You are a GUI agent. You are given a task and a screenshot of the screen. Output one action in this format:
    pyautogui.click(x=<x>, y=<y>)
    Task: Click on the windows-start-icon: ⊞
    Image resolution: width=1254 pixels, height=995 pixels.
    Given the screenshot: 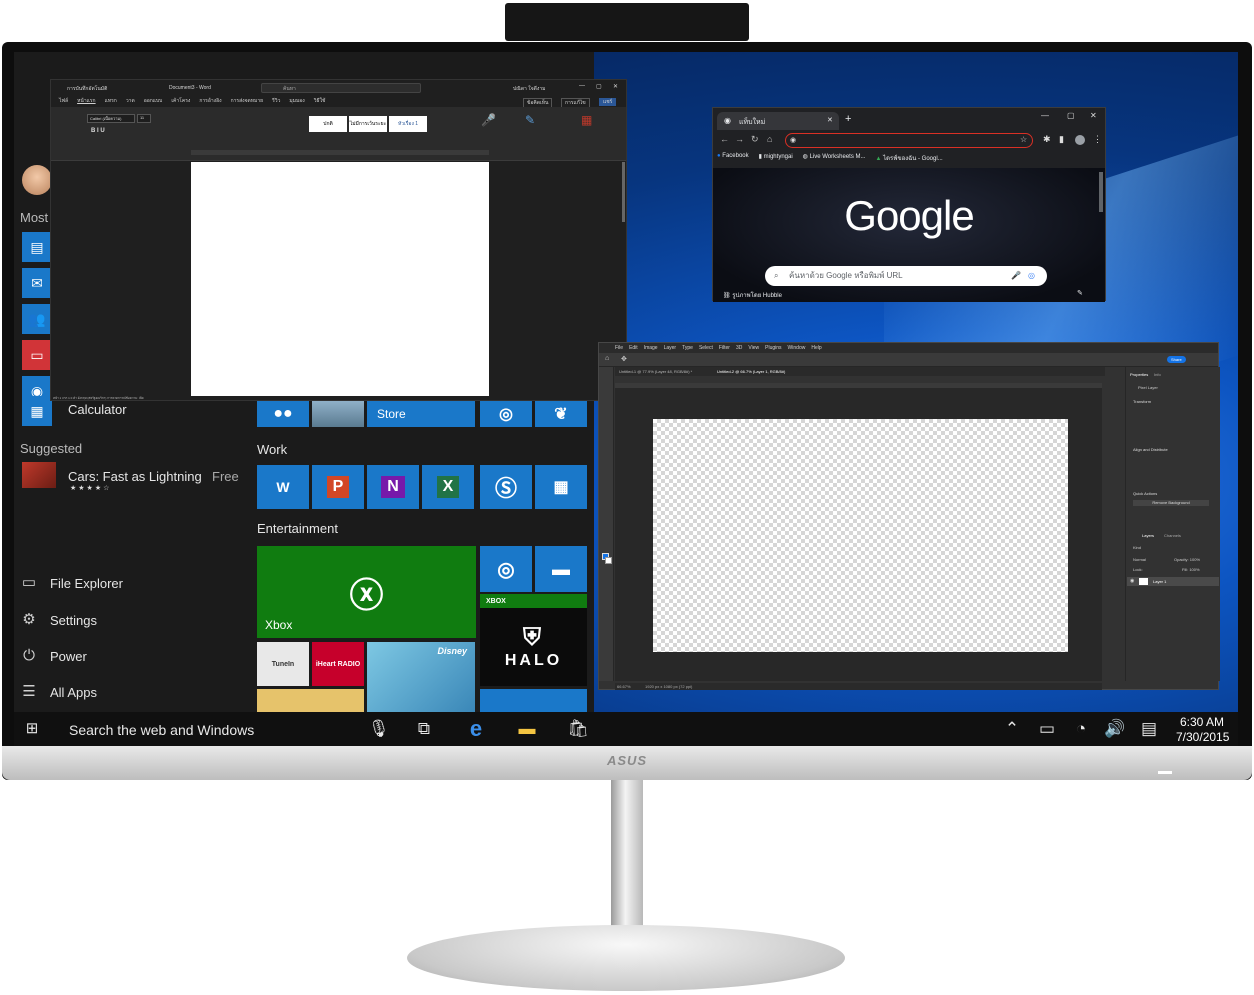 What is the action you would take?
    pyautogui.click(x=32, y=729)
    